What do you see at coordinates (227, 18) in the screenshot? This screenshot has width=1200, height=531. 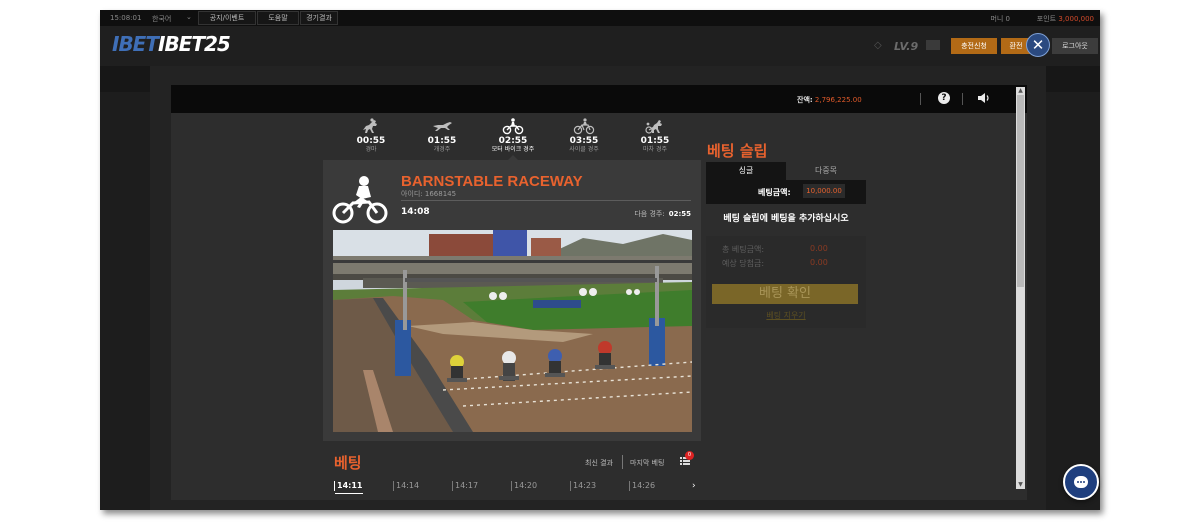 I see `nav-tab-notice: 공지/이벤트` at bounding box center [227, 18].